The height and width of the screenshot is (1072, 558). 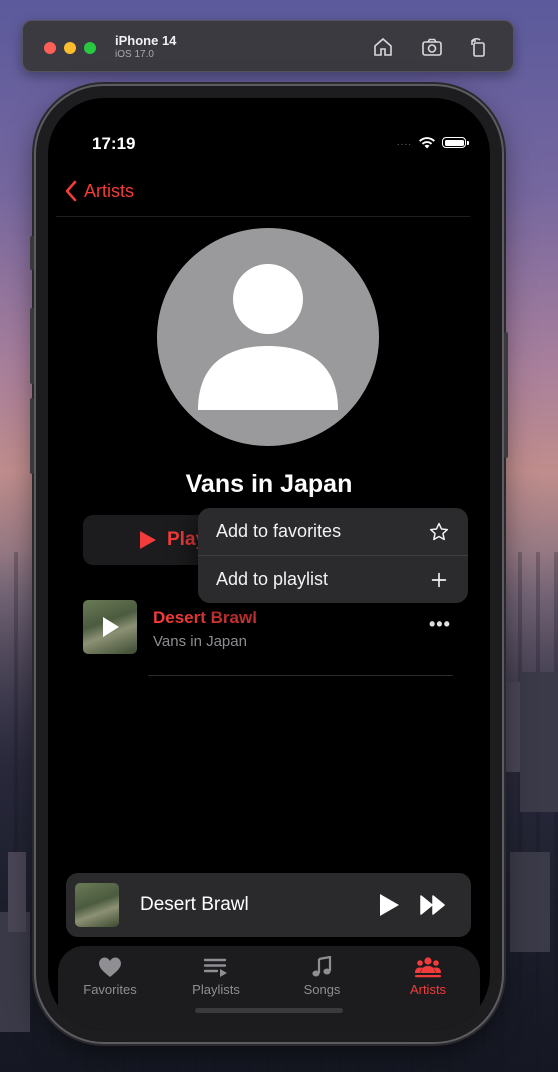 I want to click on menu-item-label: Add to playlist, so click(x=272, y=579).